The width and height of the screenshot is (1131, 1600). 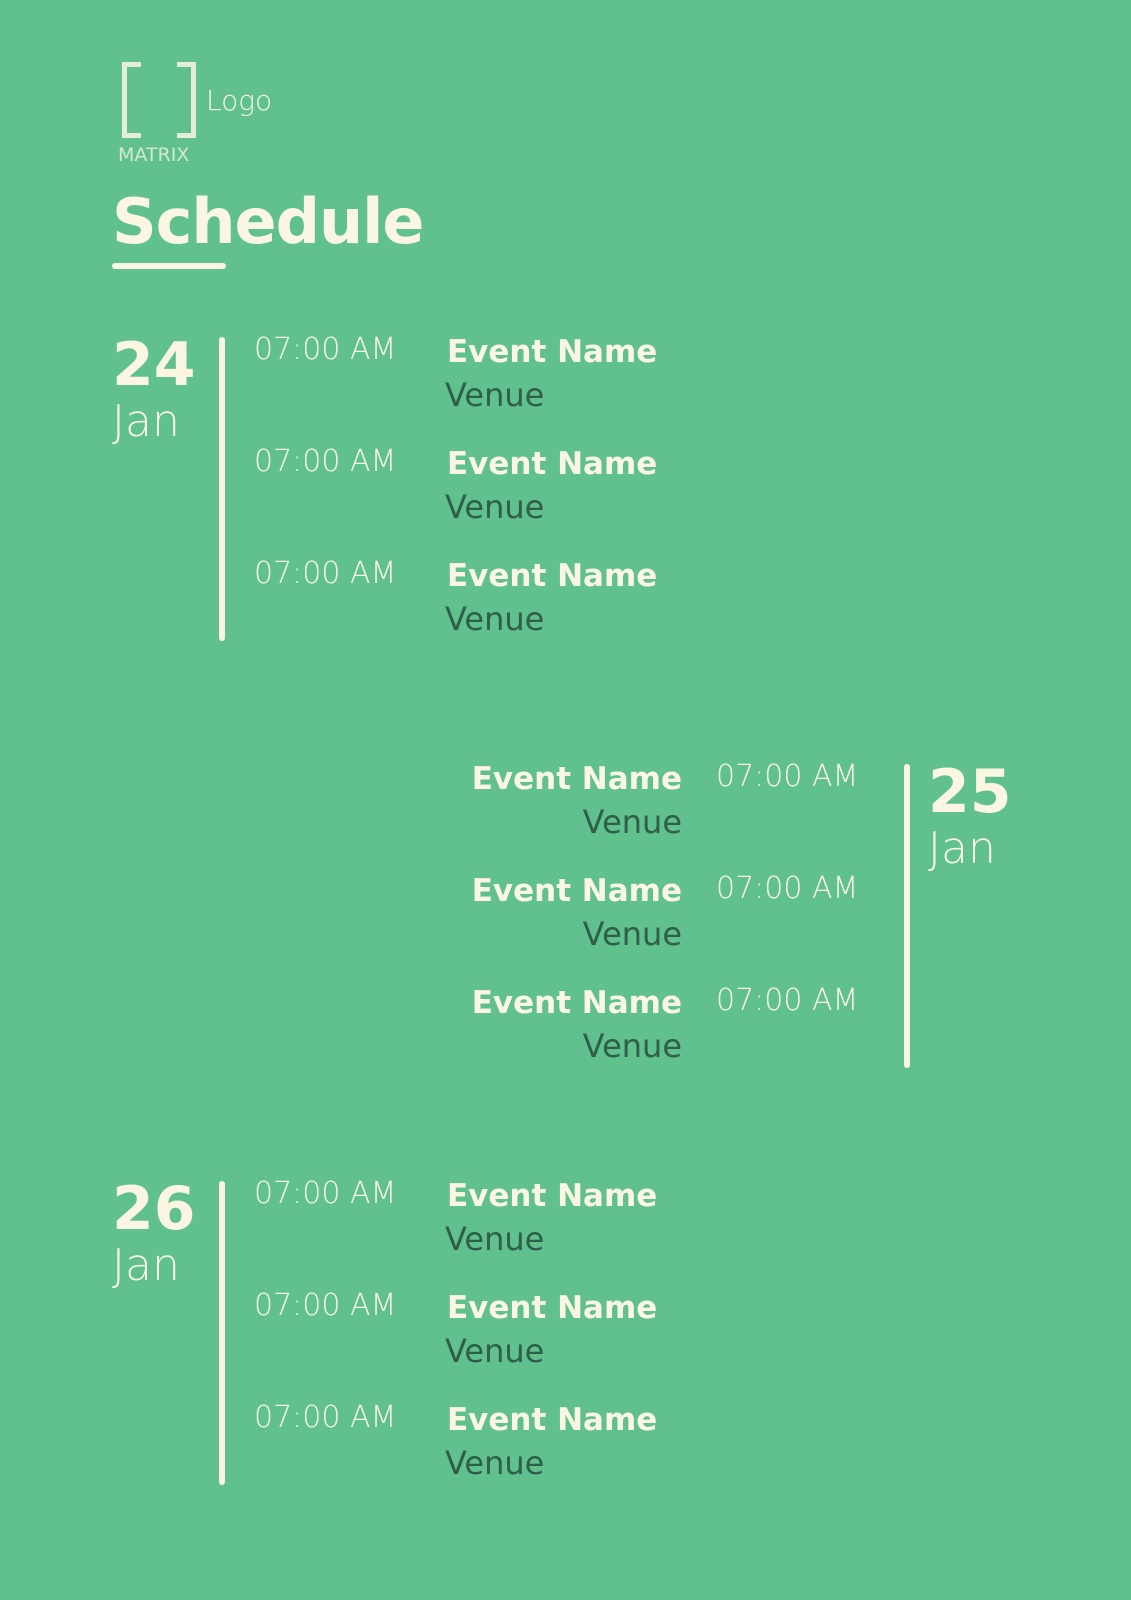 What do you see at coordinates (159, 100) in the screenshot?
I see `bracket-logo-icon` at bounding box center [159, 100].